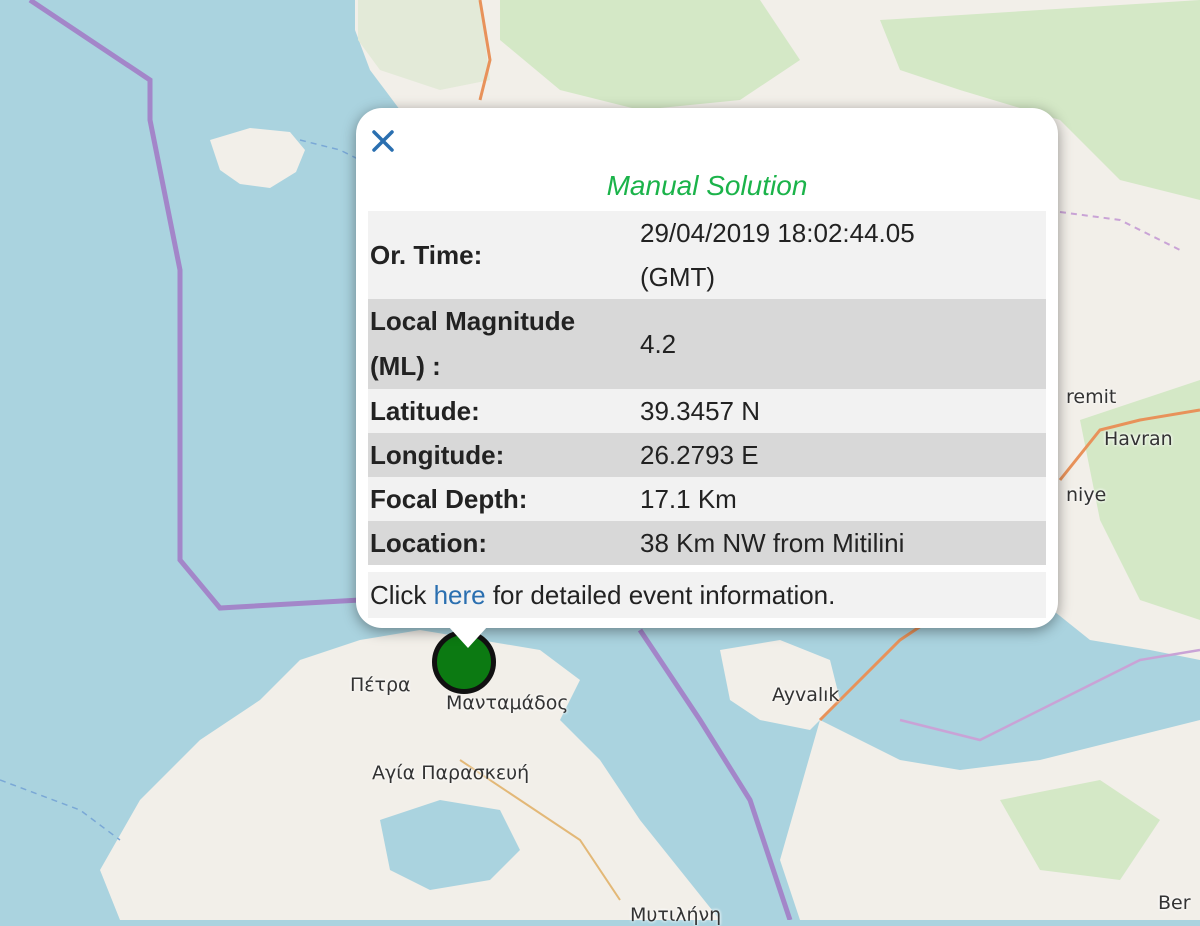  I want to click on table-row: Longitude: 26.2793 E, so click(707, 455).